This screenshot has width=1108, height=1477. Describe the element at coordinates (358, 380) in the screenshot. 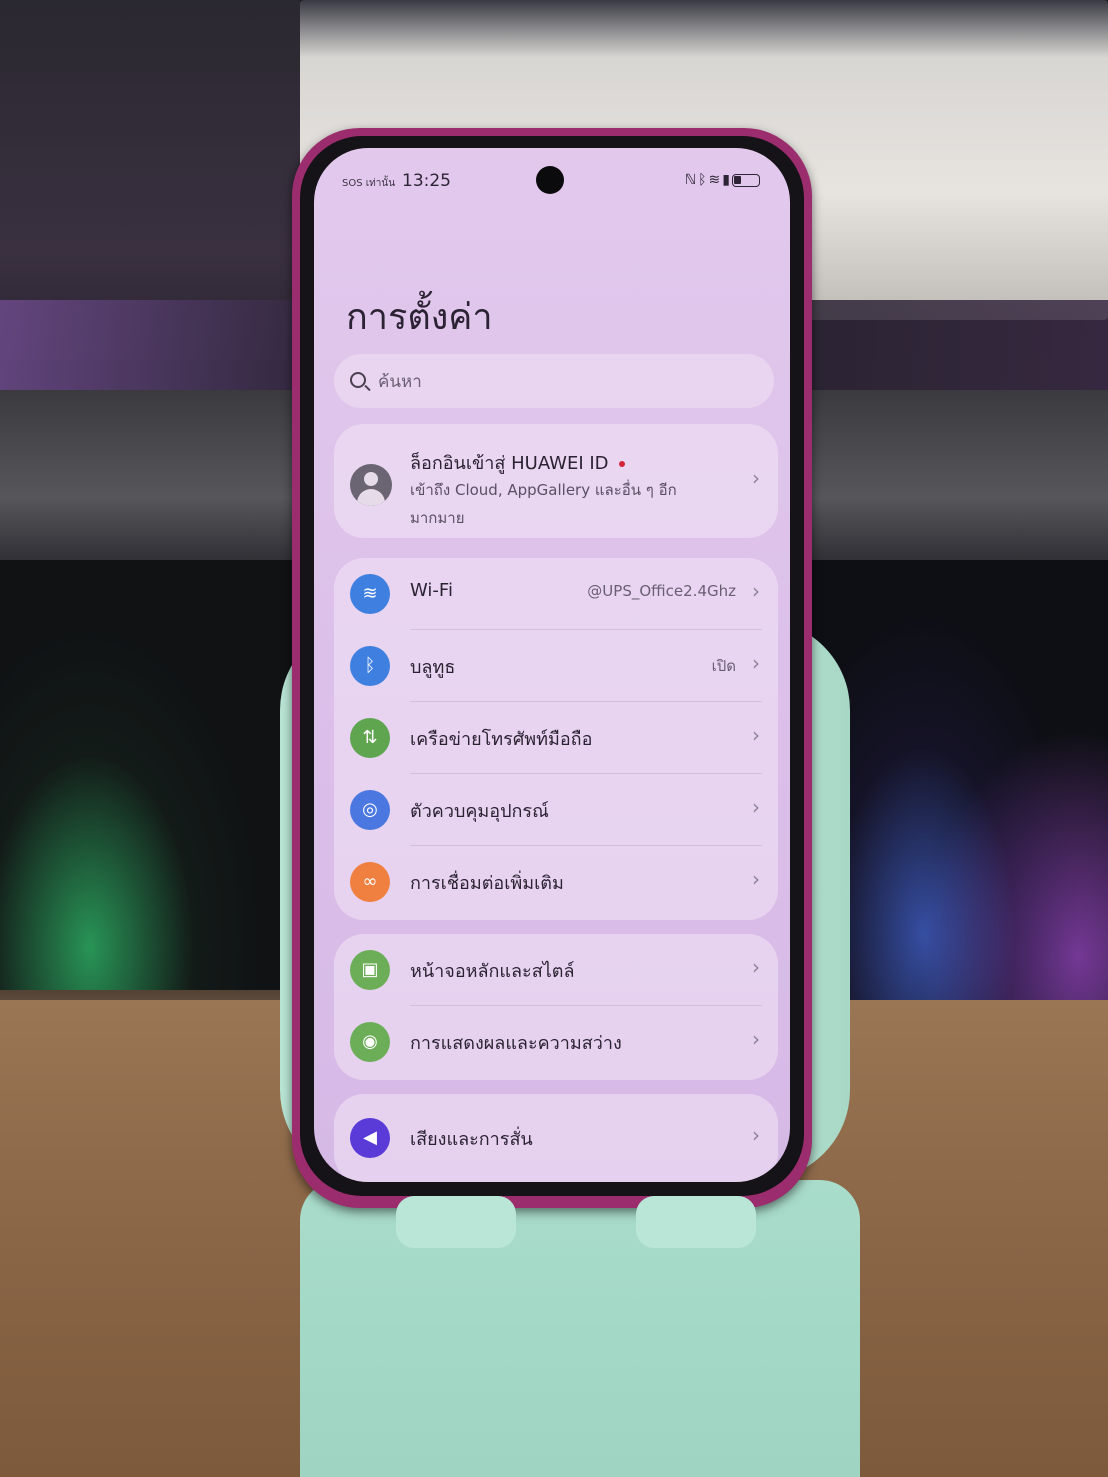

I see `search-icon` at that location.